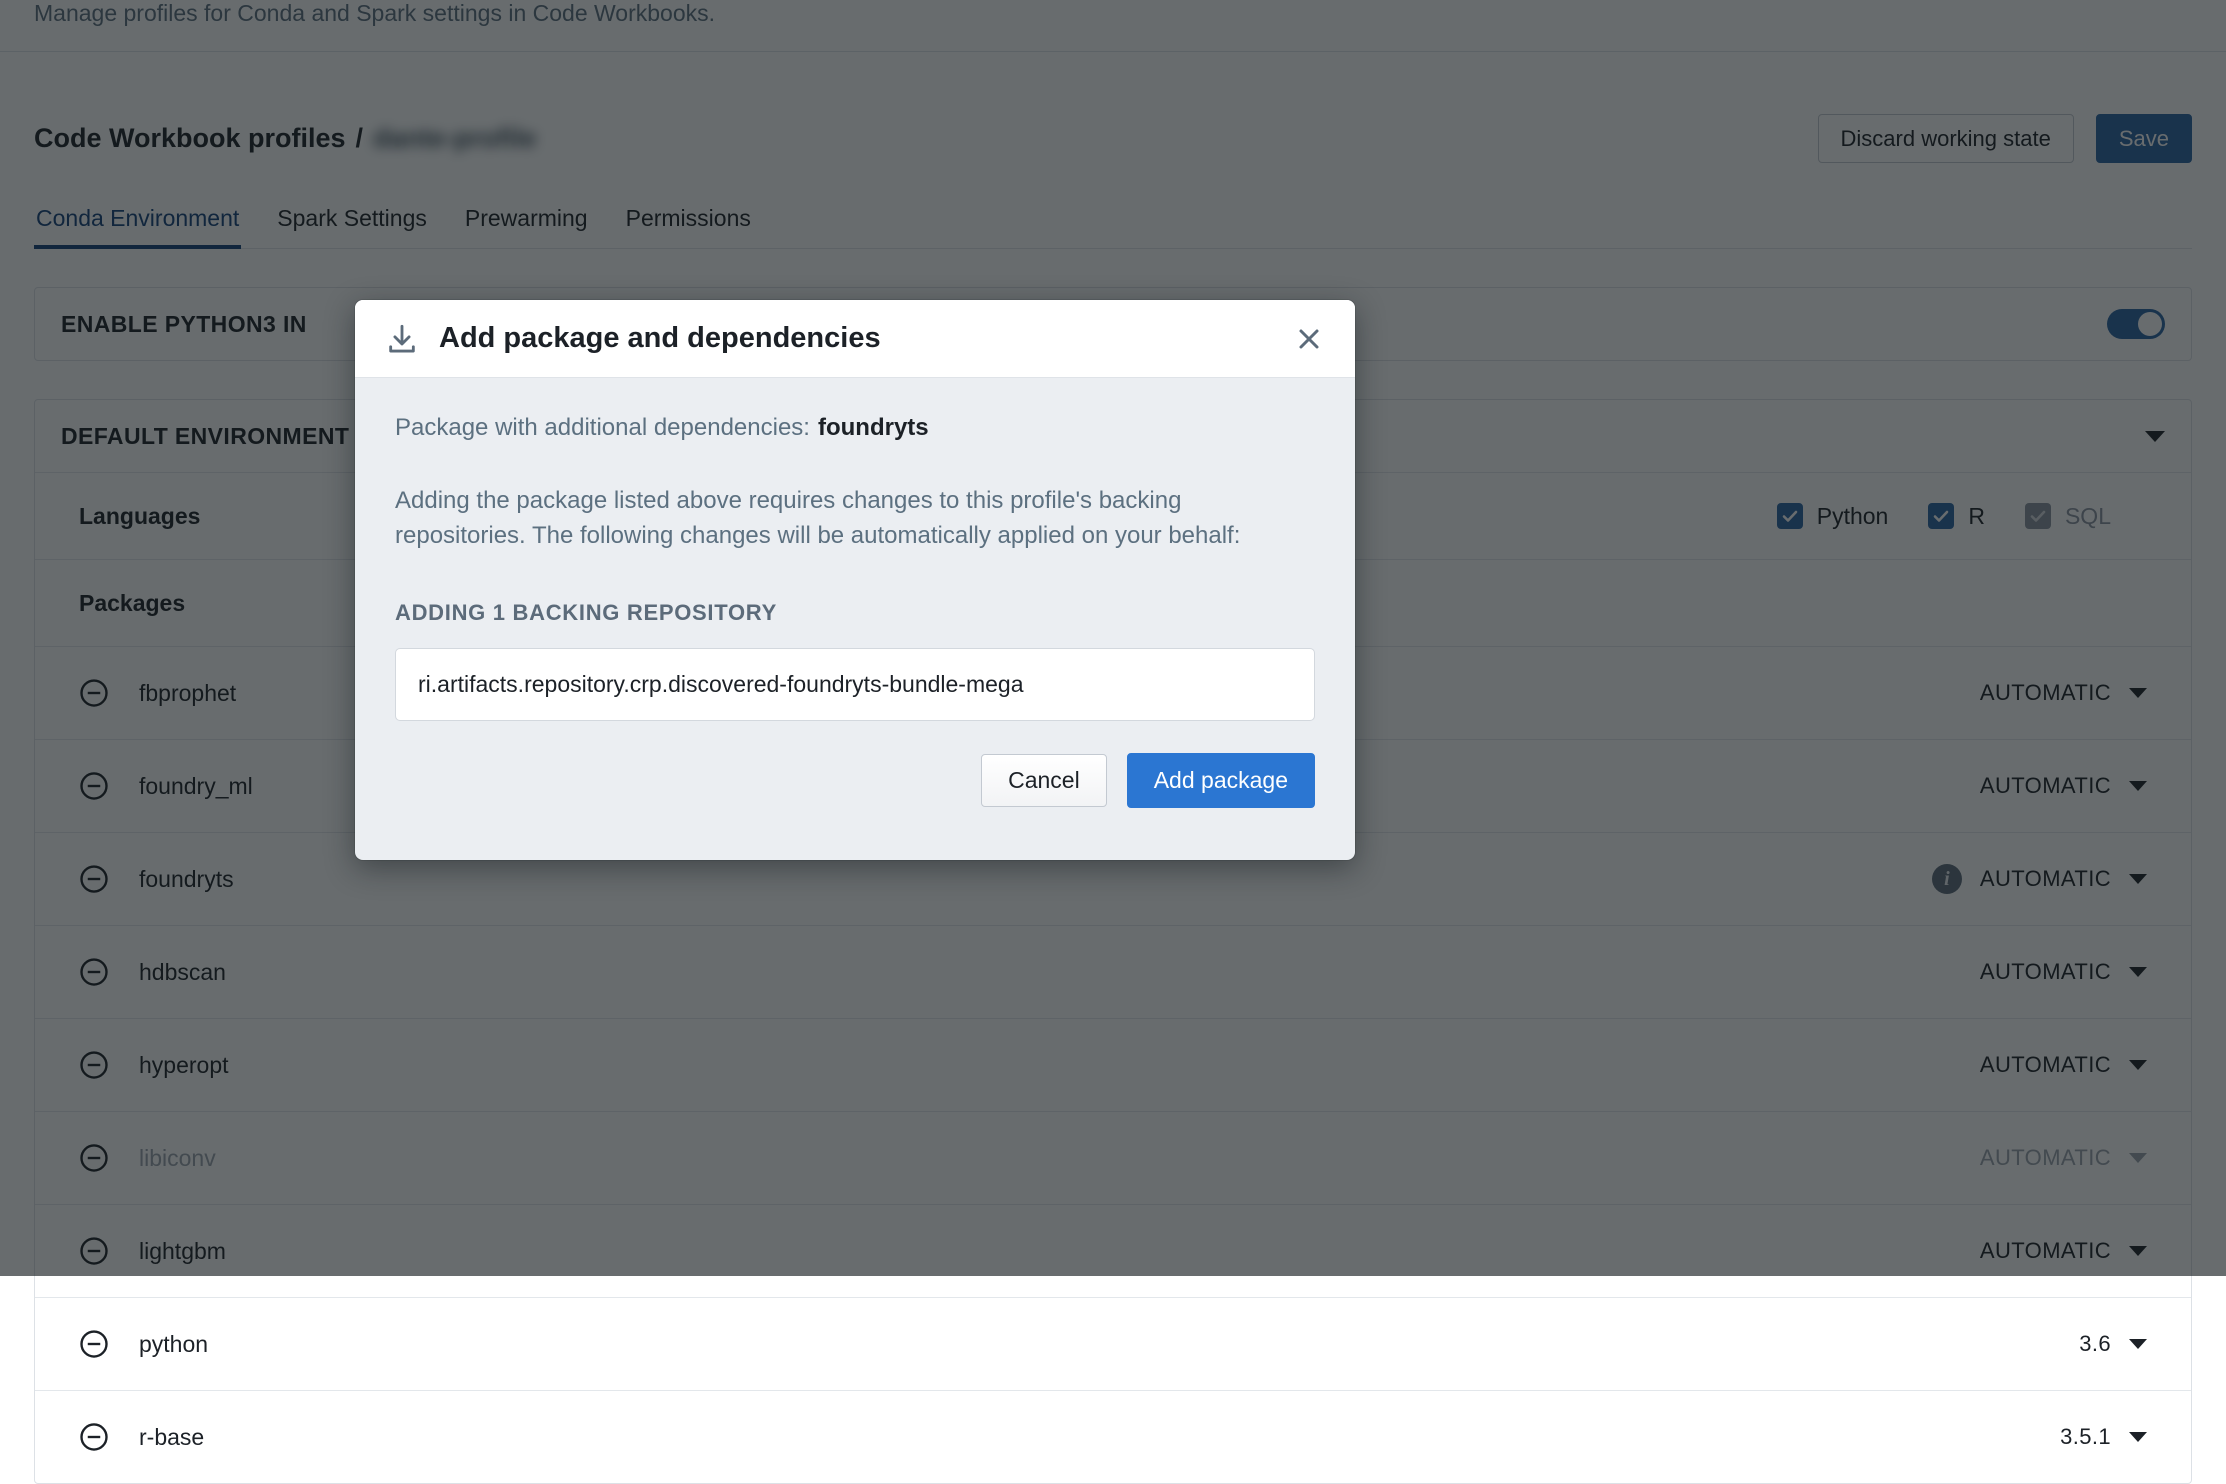  Describe the element at coordinates (855, 684) in the screenshot. I see `repository-input` at that location.